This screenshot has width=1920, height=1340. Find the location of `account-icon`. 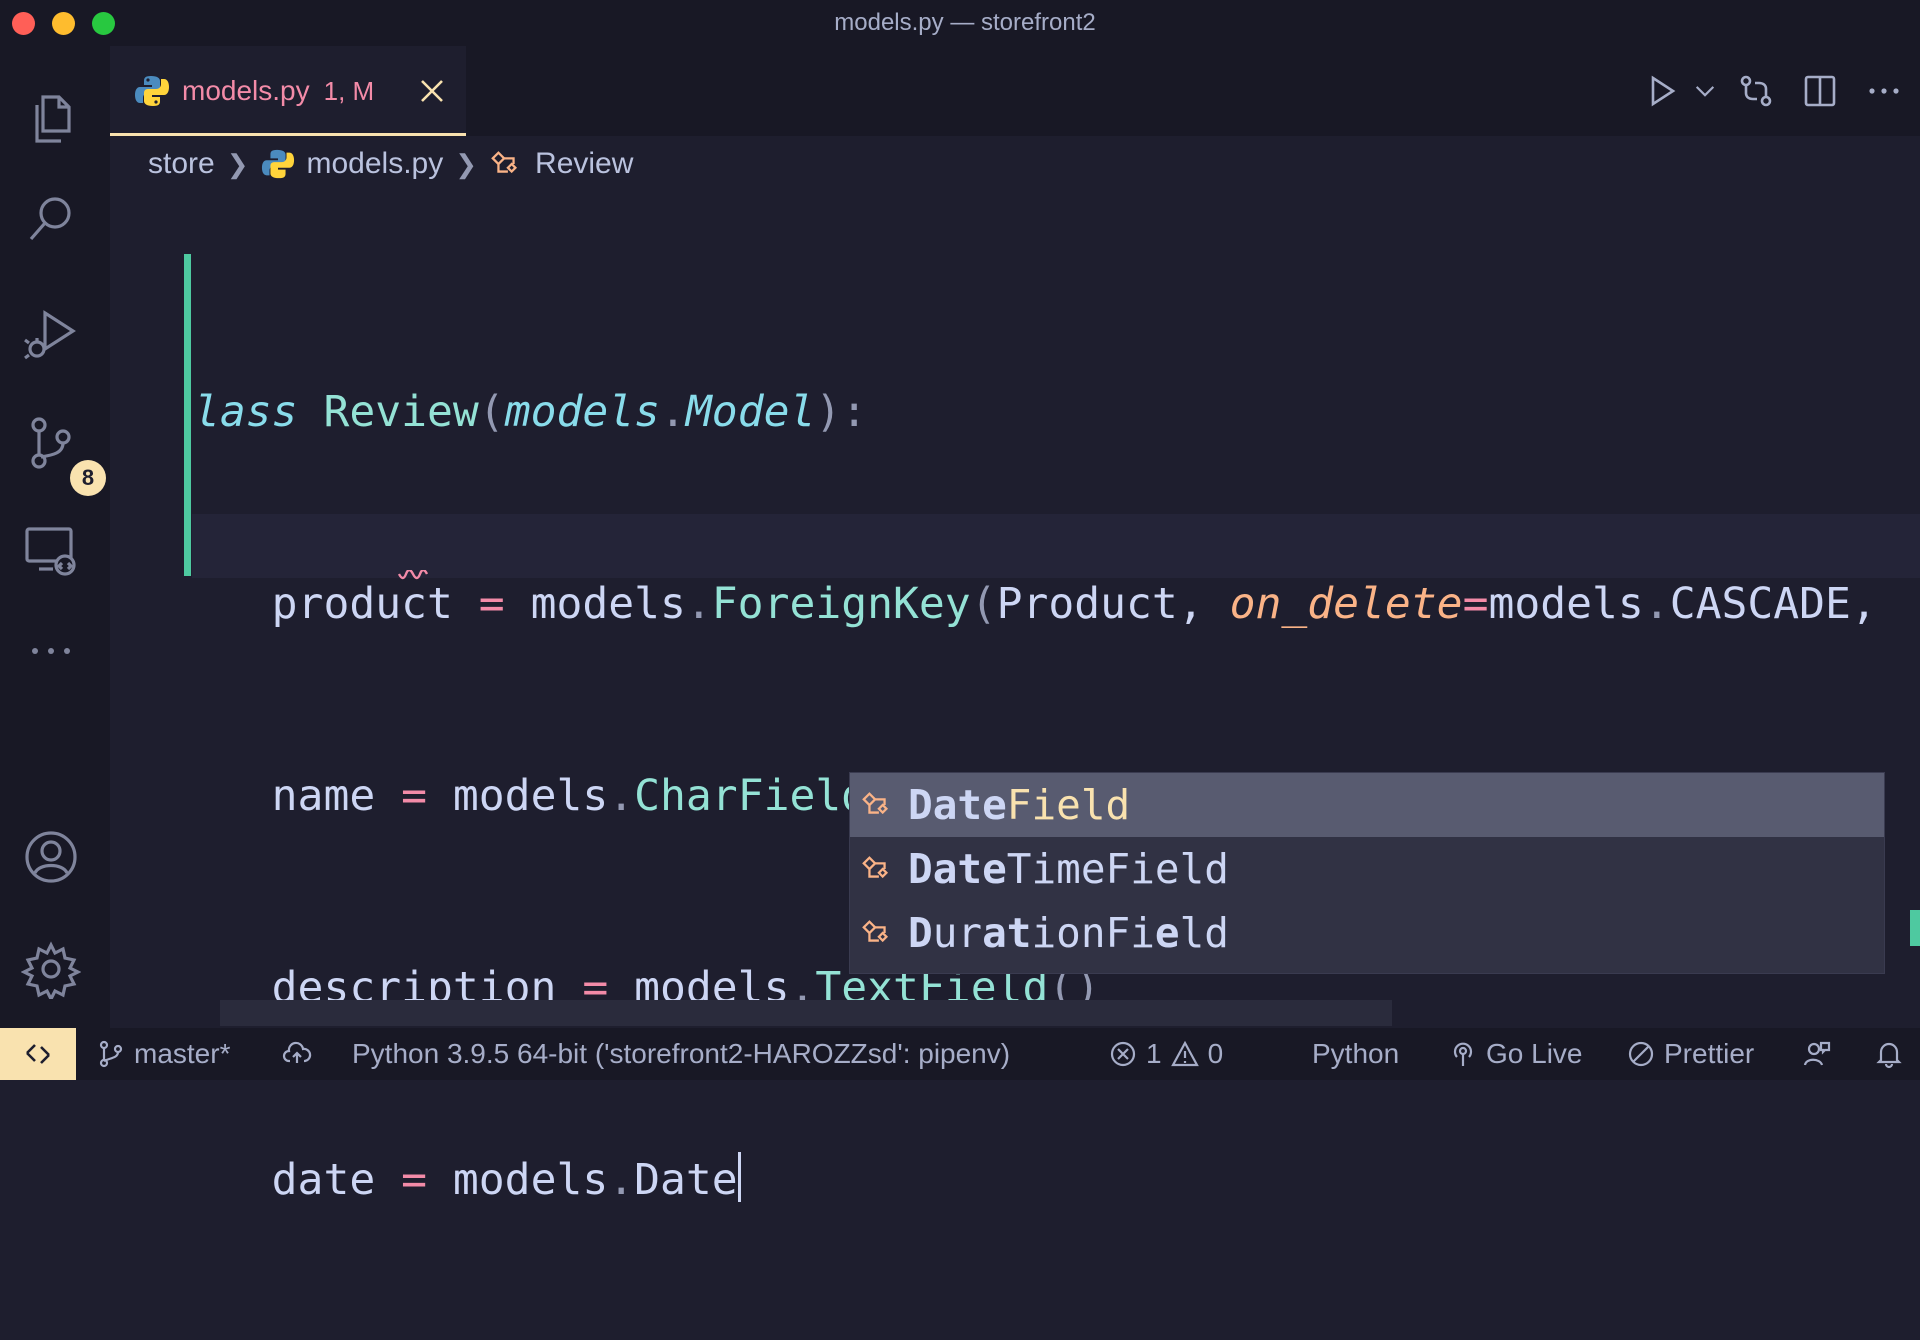

account-icon is located at coordinates (51, 857).